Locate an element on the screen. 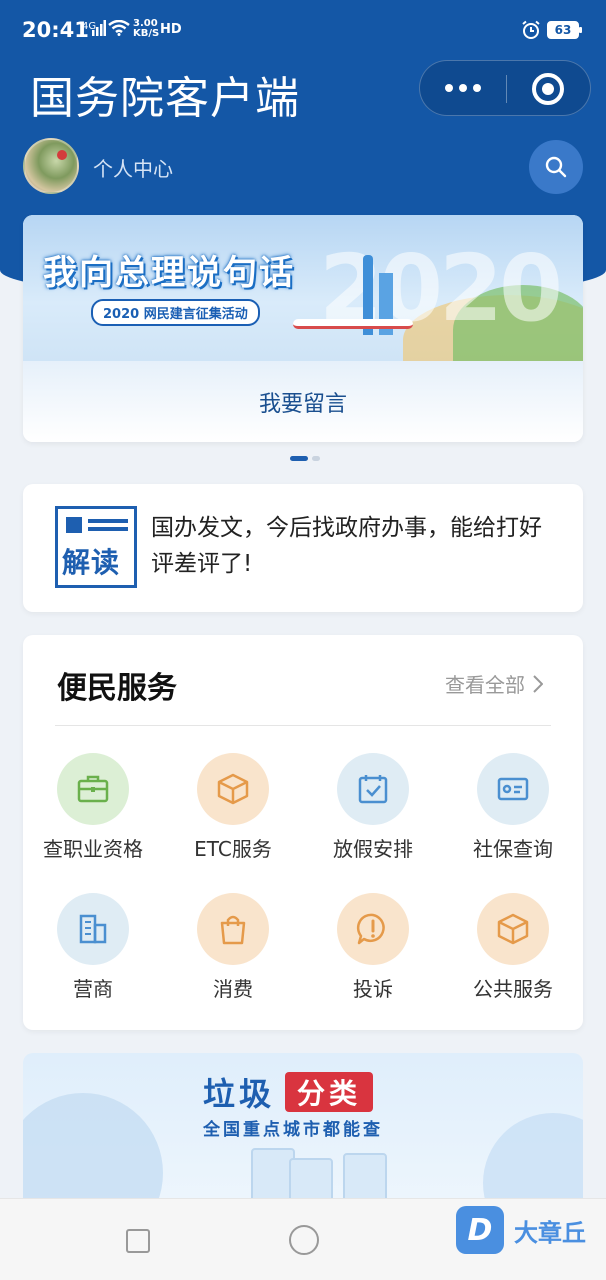  id-card-icon is located at coordinates (513, 789).